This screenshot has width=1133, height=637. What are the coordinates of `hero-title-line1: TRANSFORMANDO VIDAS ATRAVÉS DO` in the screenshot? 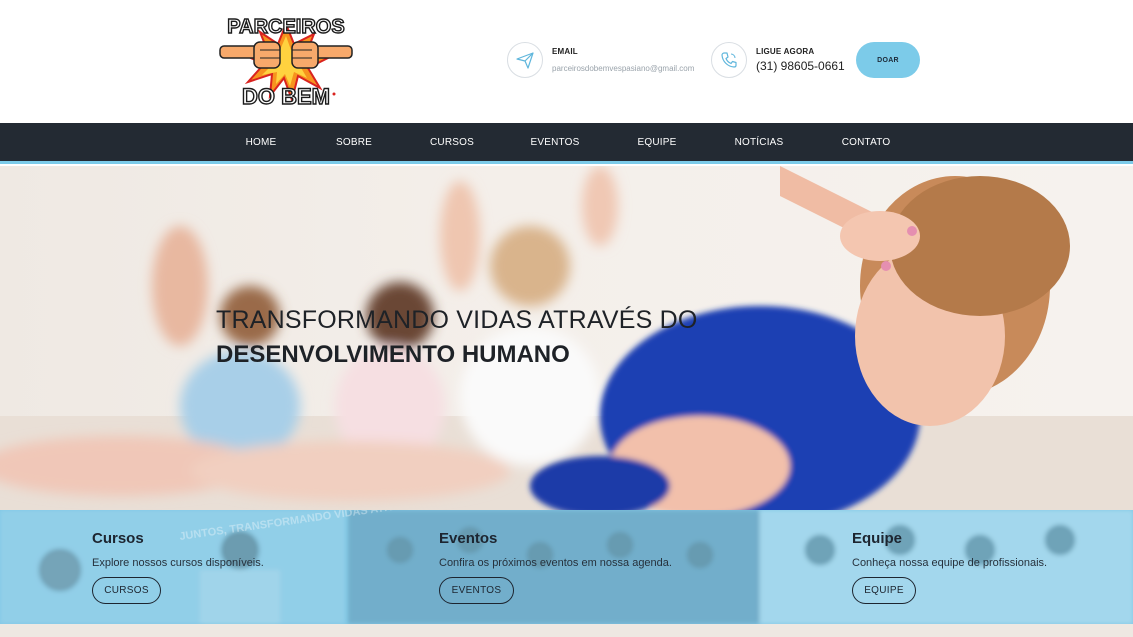 It's located at (457, 320).